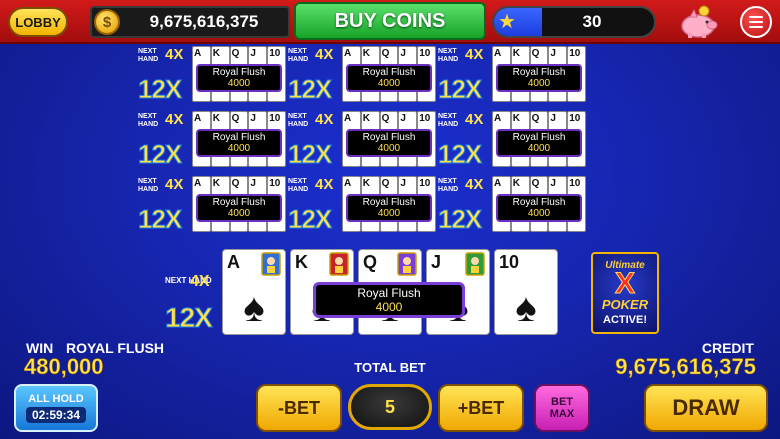 Image resolution: width=780 pixels, height=439 pixels. What do you see at coordinates (390, 367) in the screenshot?
I see `total-bet-label: TOTAL BET` at bounding box center [390, 367].